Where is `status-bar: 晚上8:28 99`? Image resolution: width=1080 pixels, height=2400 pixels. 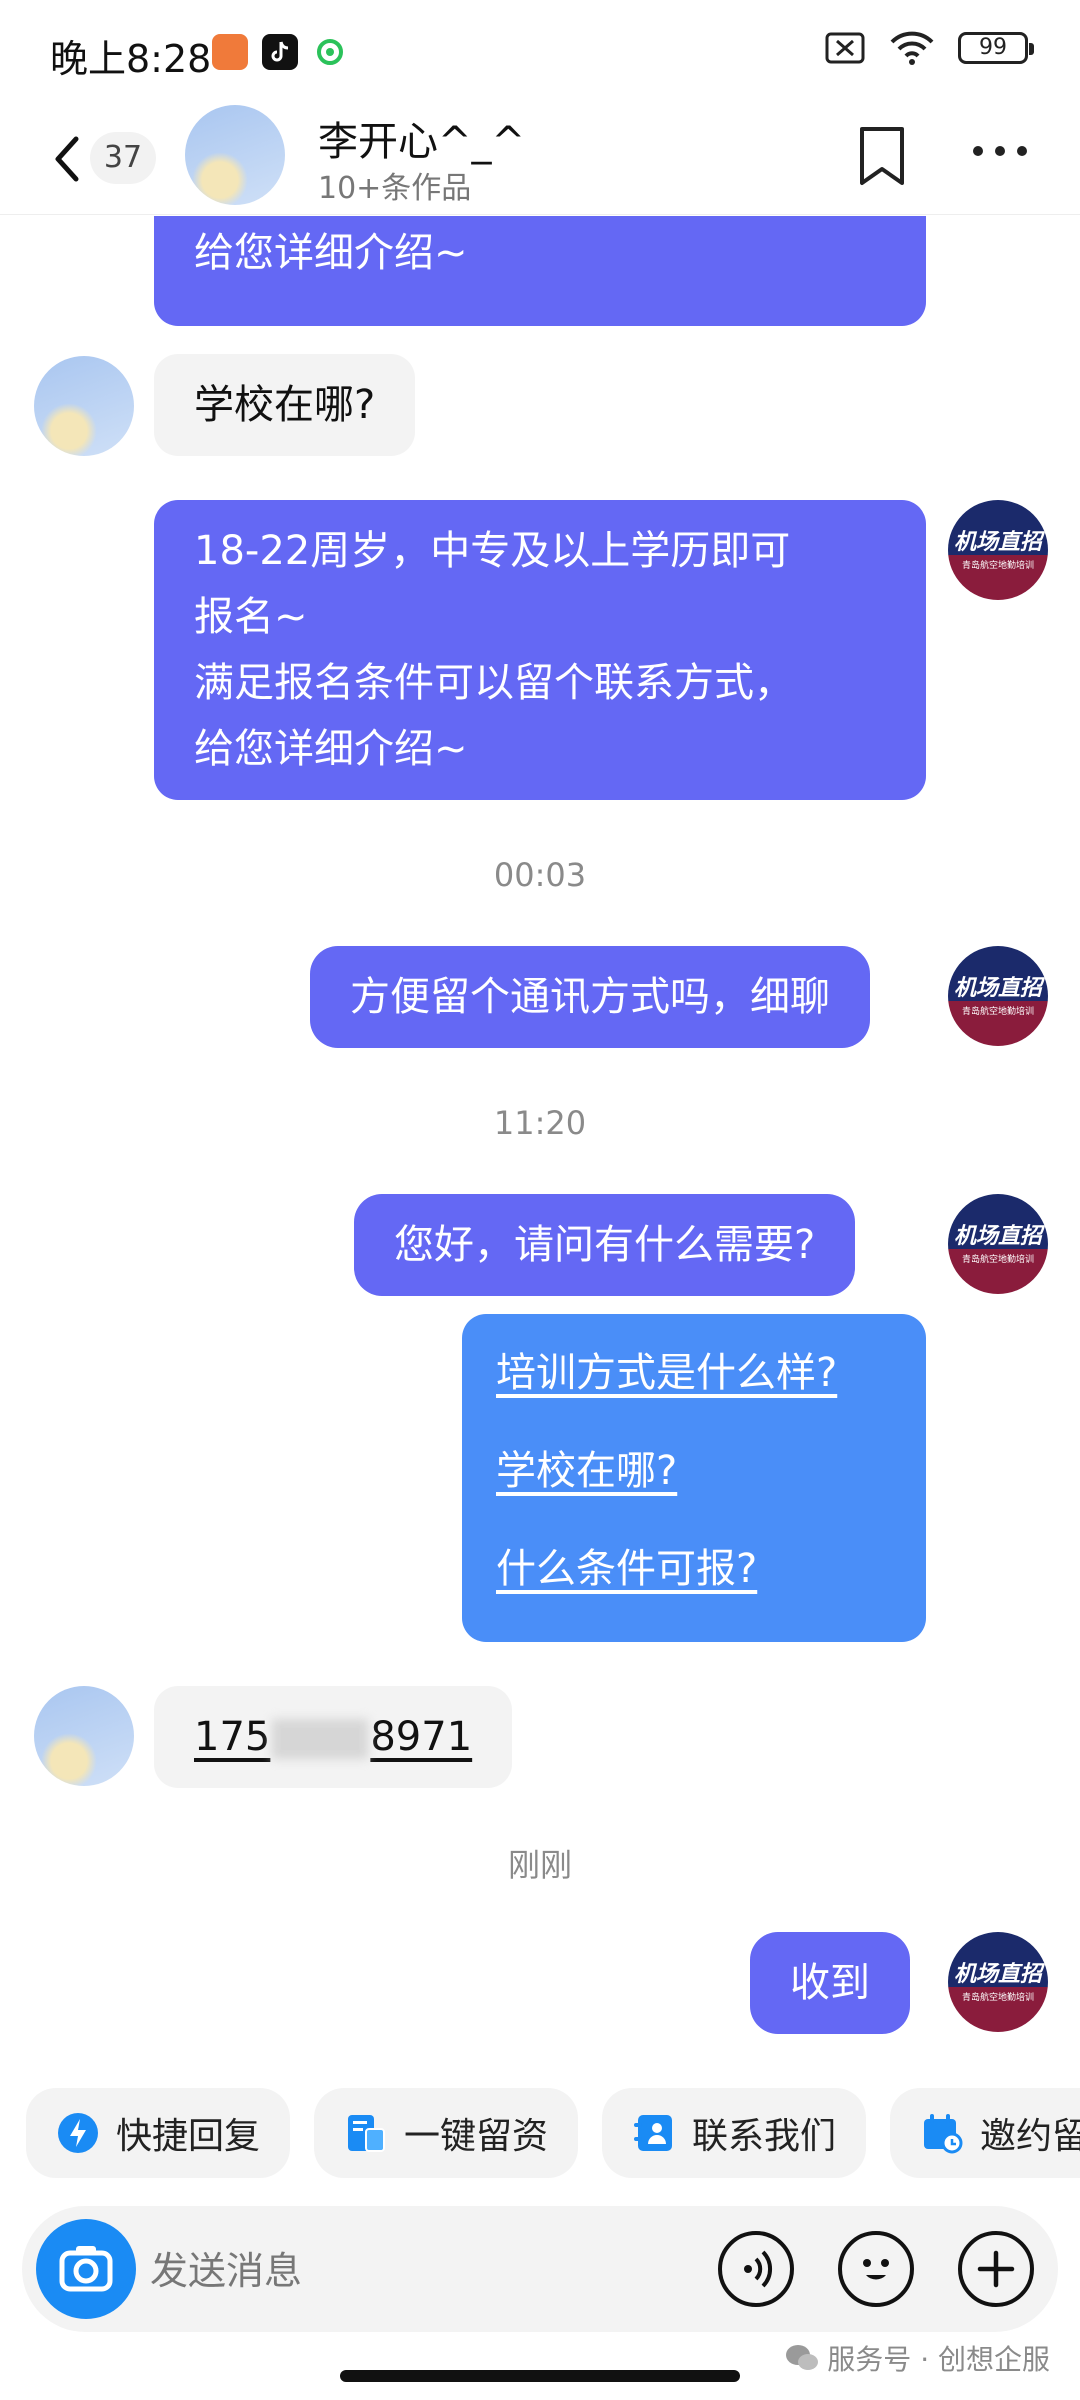 status-bar: 晚上8:28 99 is located at coordinates (540, 52).